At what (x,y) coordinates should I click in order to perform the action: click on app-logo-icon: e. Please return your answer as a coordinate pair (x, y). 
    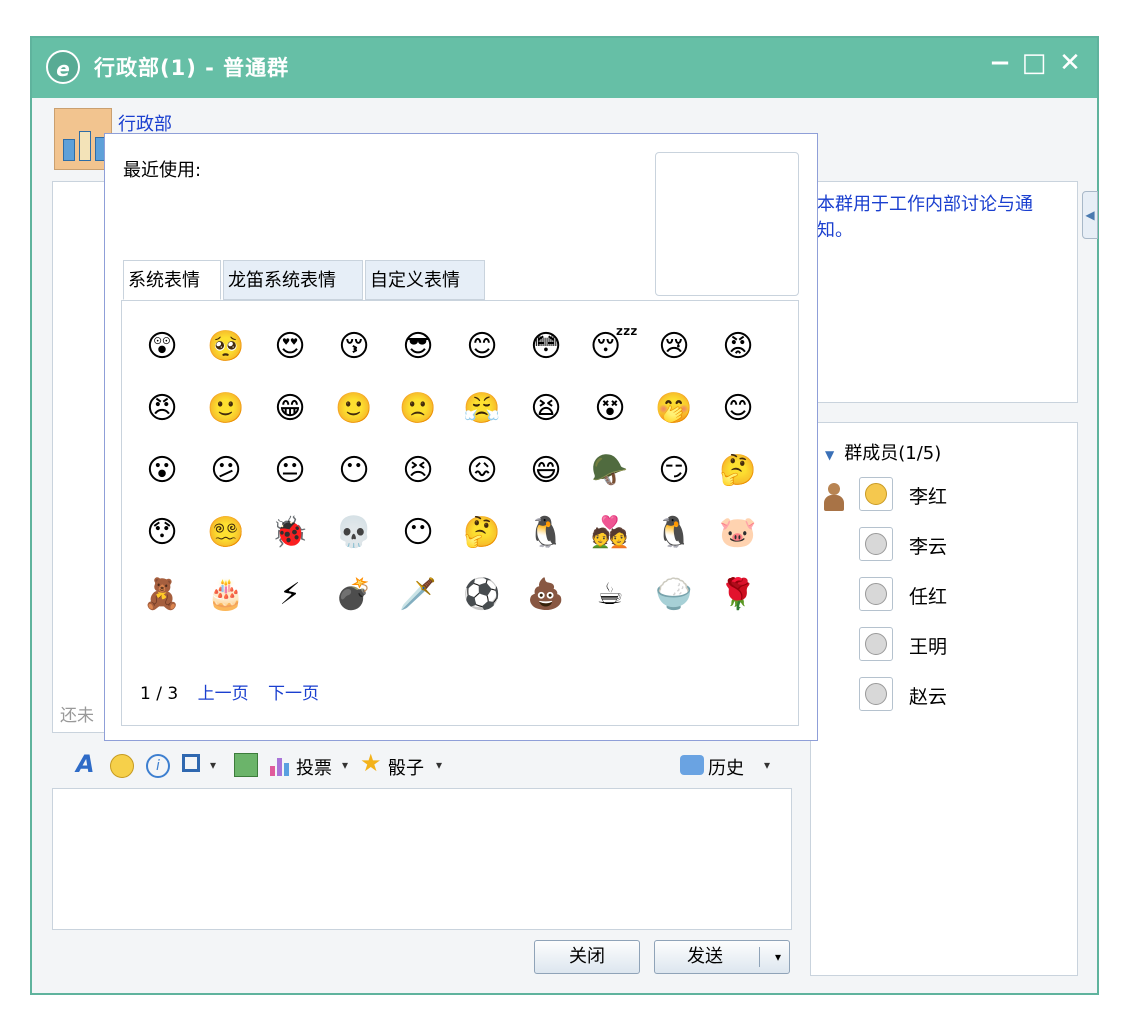
    Looking at the image, I should click on (63, 67).